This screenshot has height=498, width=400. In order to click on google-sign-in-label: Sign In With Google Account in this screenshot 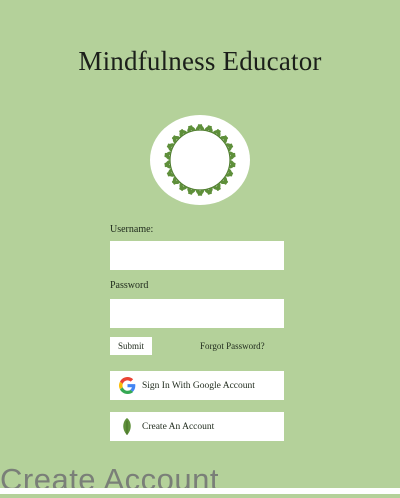, I will do `click(198, 385)`.